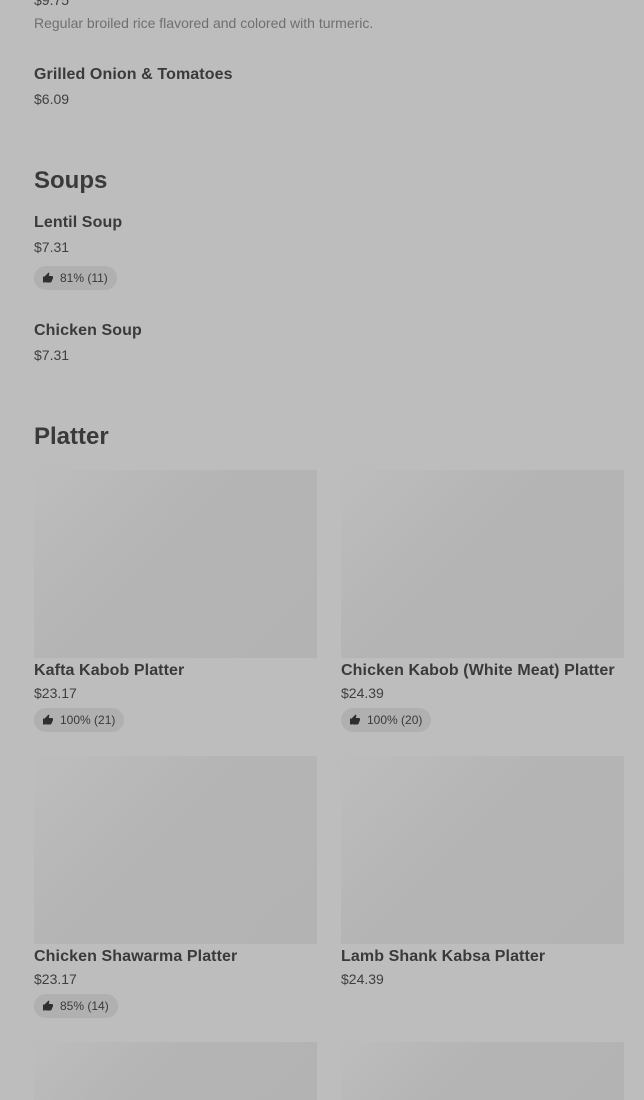  What do you see at coordinates (234, 234) in the screenshot?
I see `menu-item-lentil-soup: Lentil Soup $7.31` at bounding box center [234, 234].